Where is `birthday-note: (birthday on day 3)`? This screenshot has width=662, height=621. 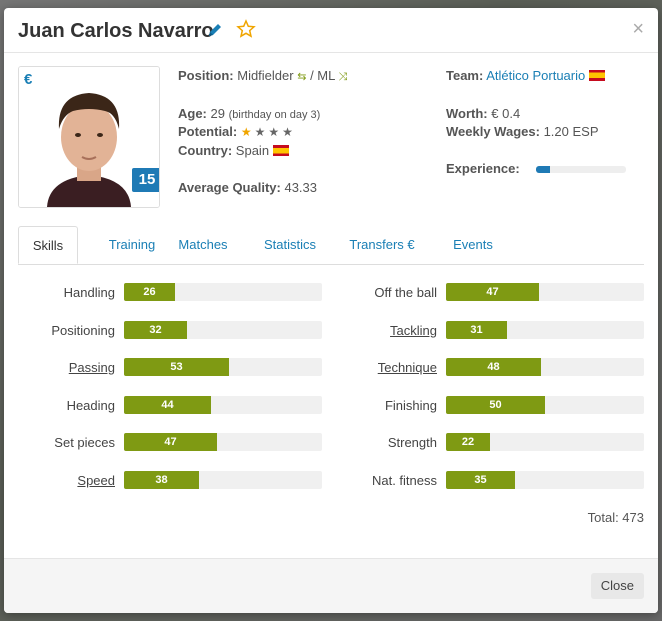 birthday-note: (birthday on day 3) is located at coordinates (274, 115).